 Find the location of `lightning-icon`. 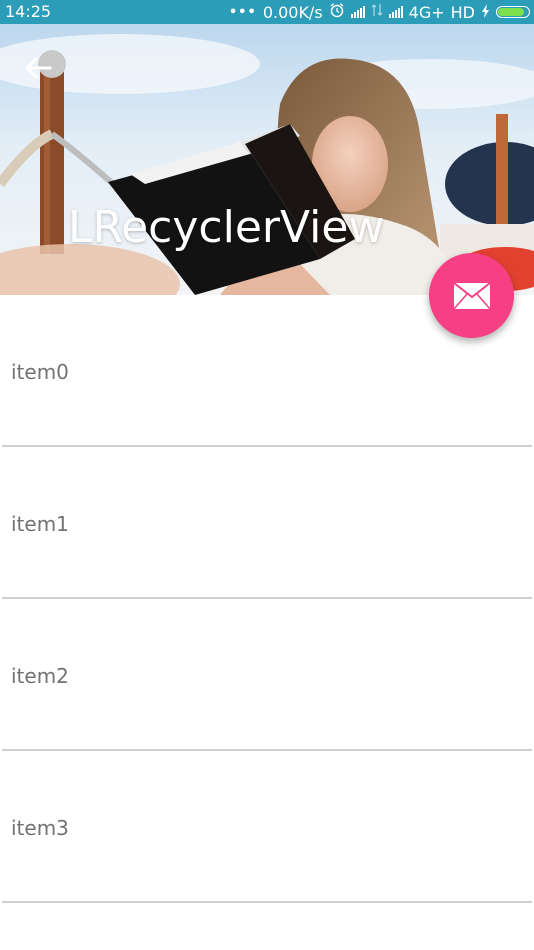

lightning-icon is located at coordinates (485, 12).